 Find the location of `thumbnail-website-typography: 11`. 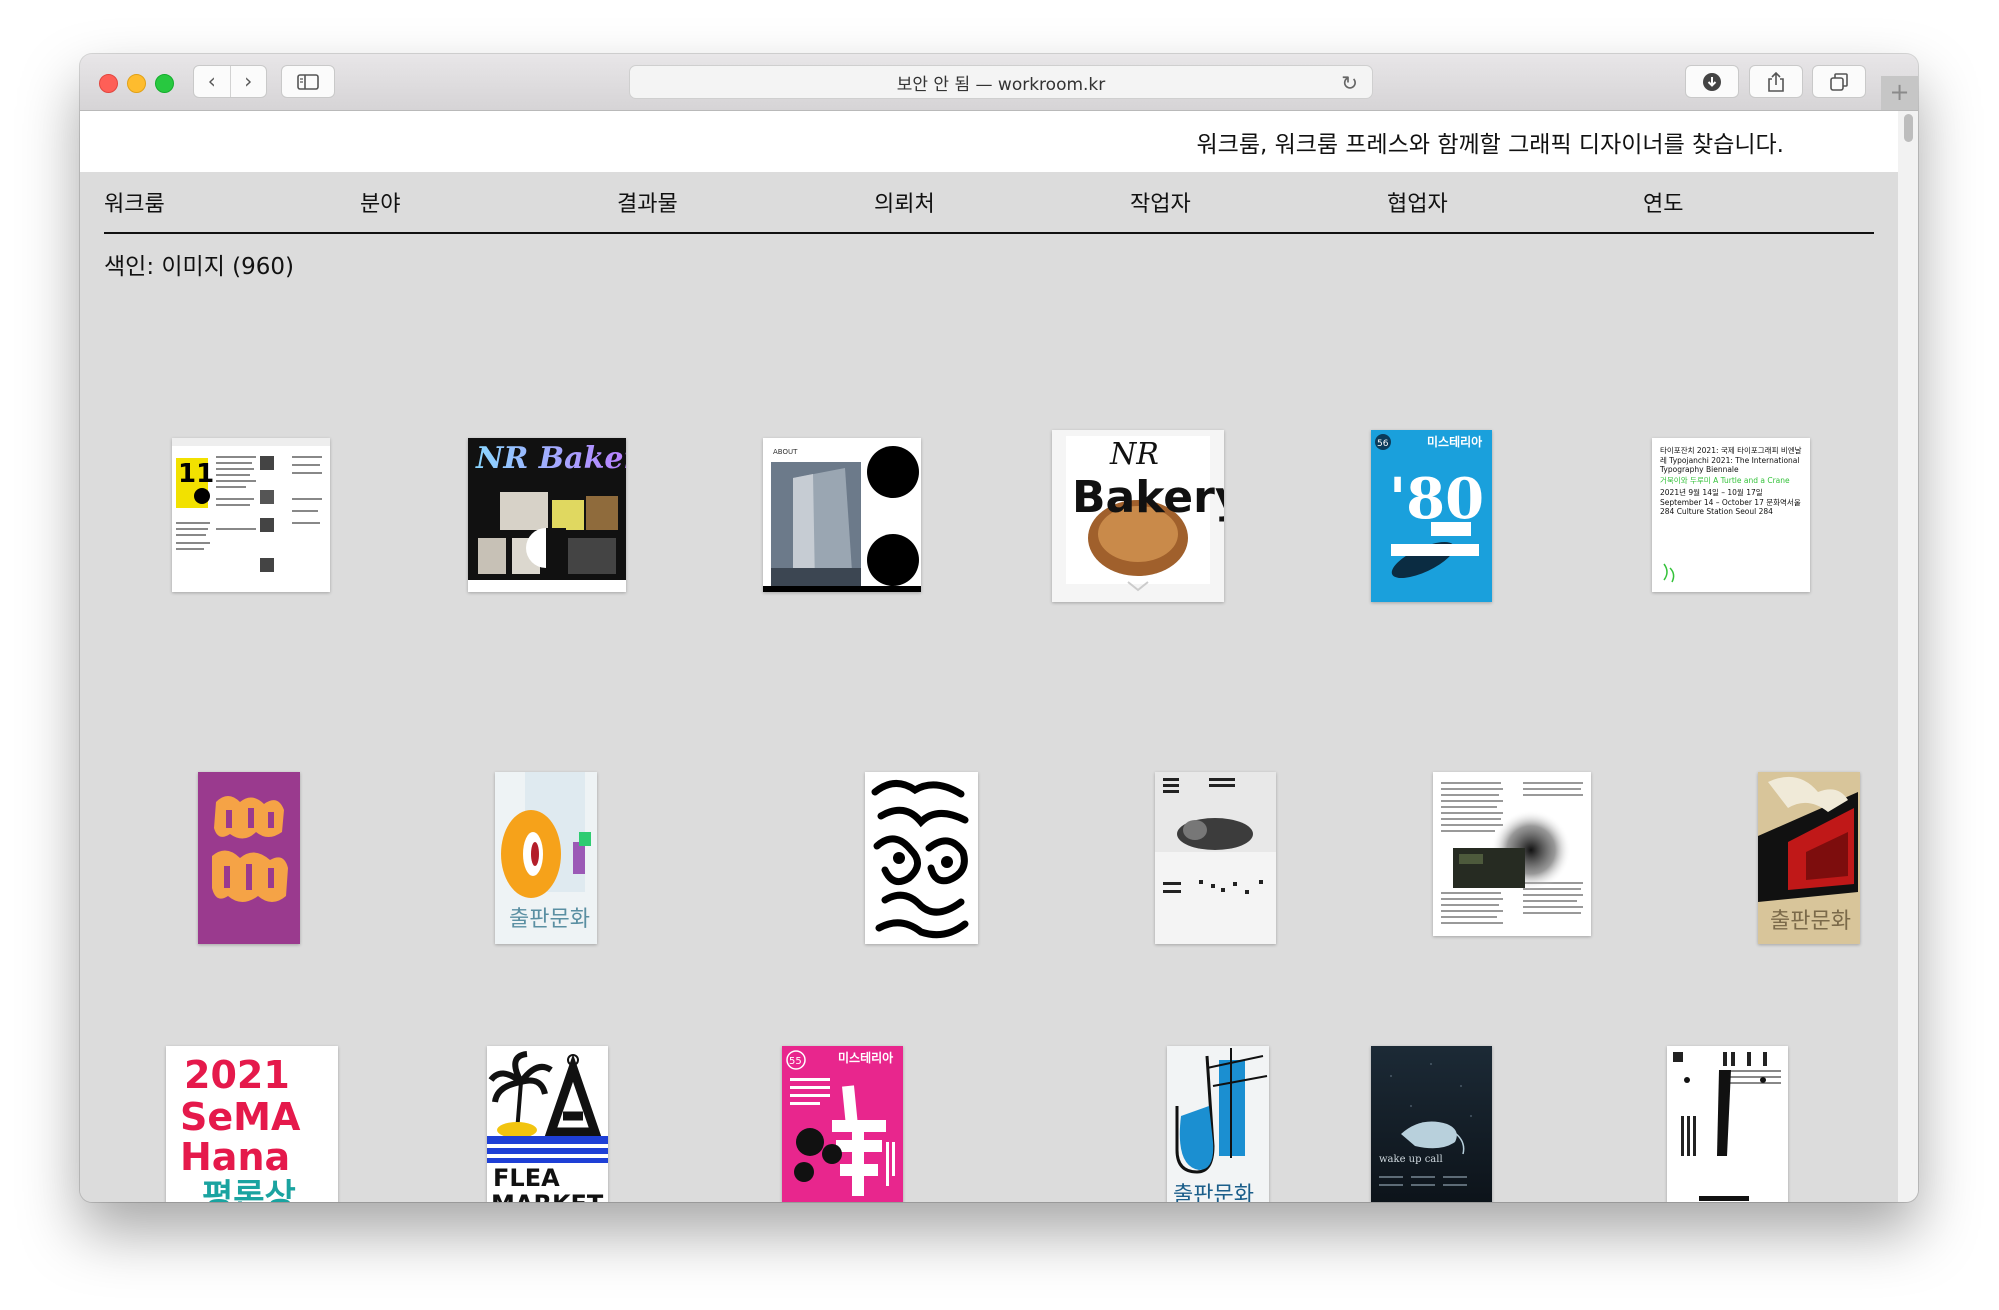

thumbnail-website-typography: 11 is located at coordinates (251, 515).